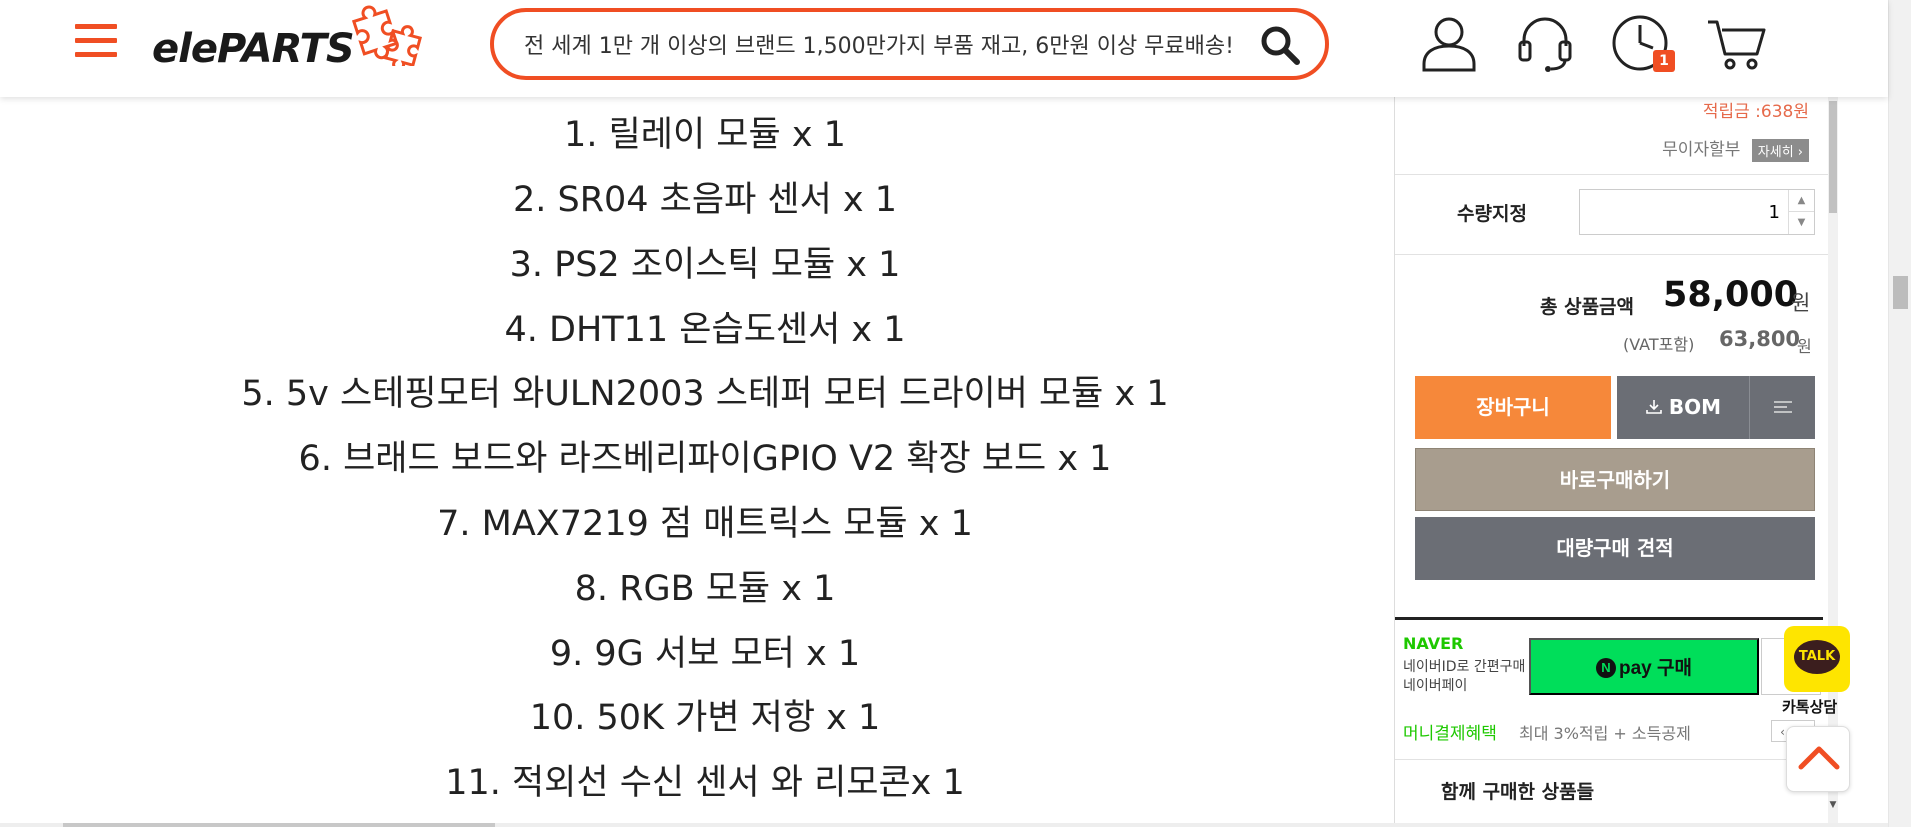  I want to click on npay-label: pay 구매, so click(1655, 668).